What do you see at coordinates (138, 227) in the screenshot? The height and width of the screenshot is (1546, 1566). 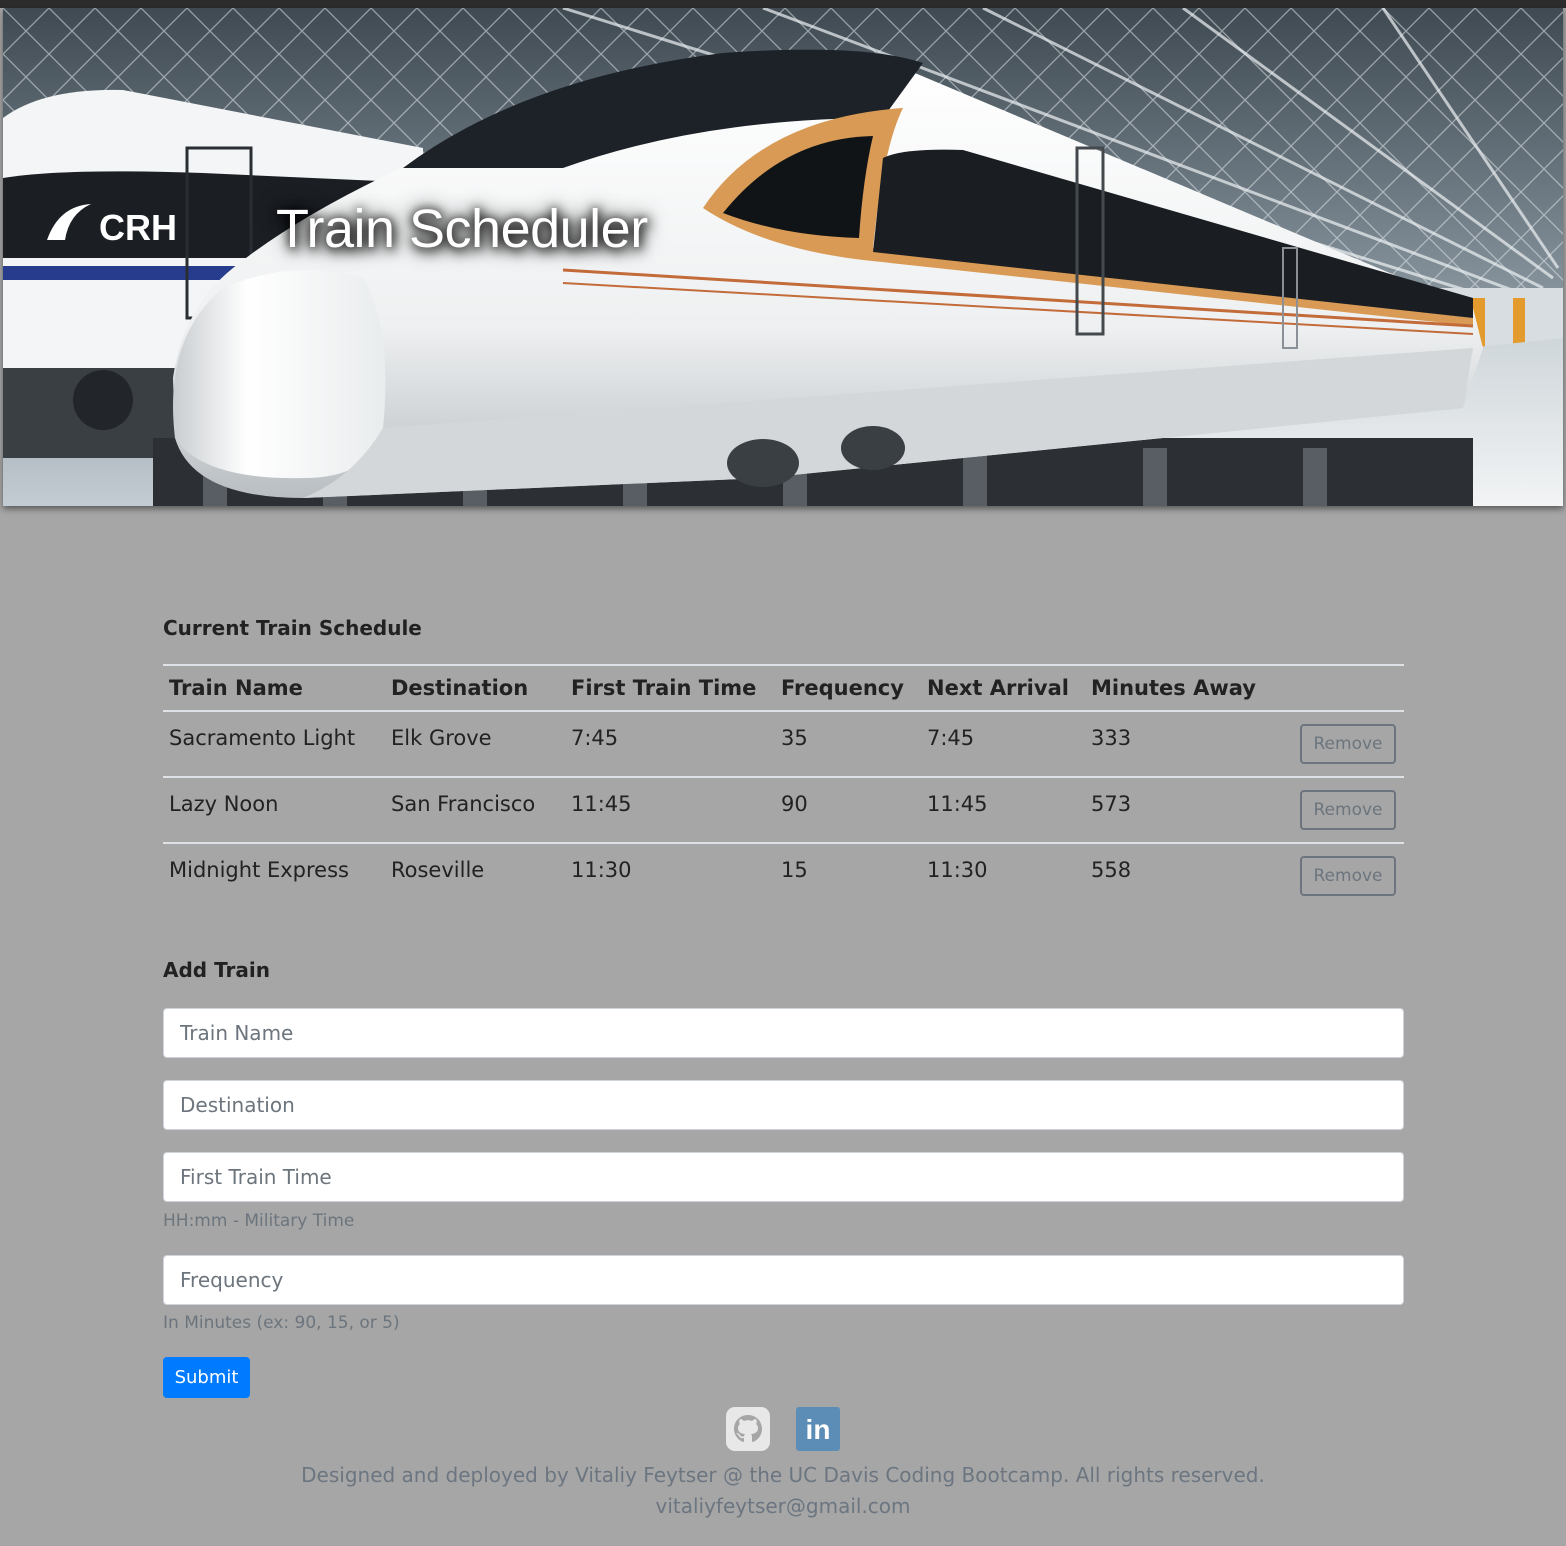 I see `crh-logo: CRH` at bounding box center [138, 227].